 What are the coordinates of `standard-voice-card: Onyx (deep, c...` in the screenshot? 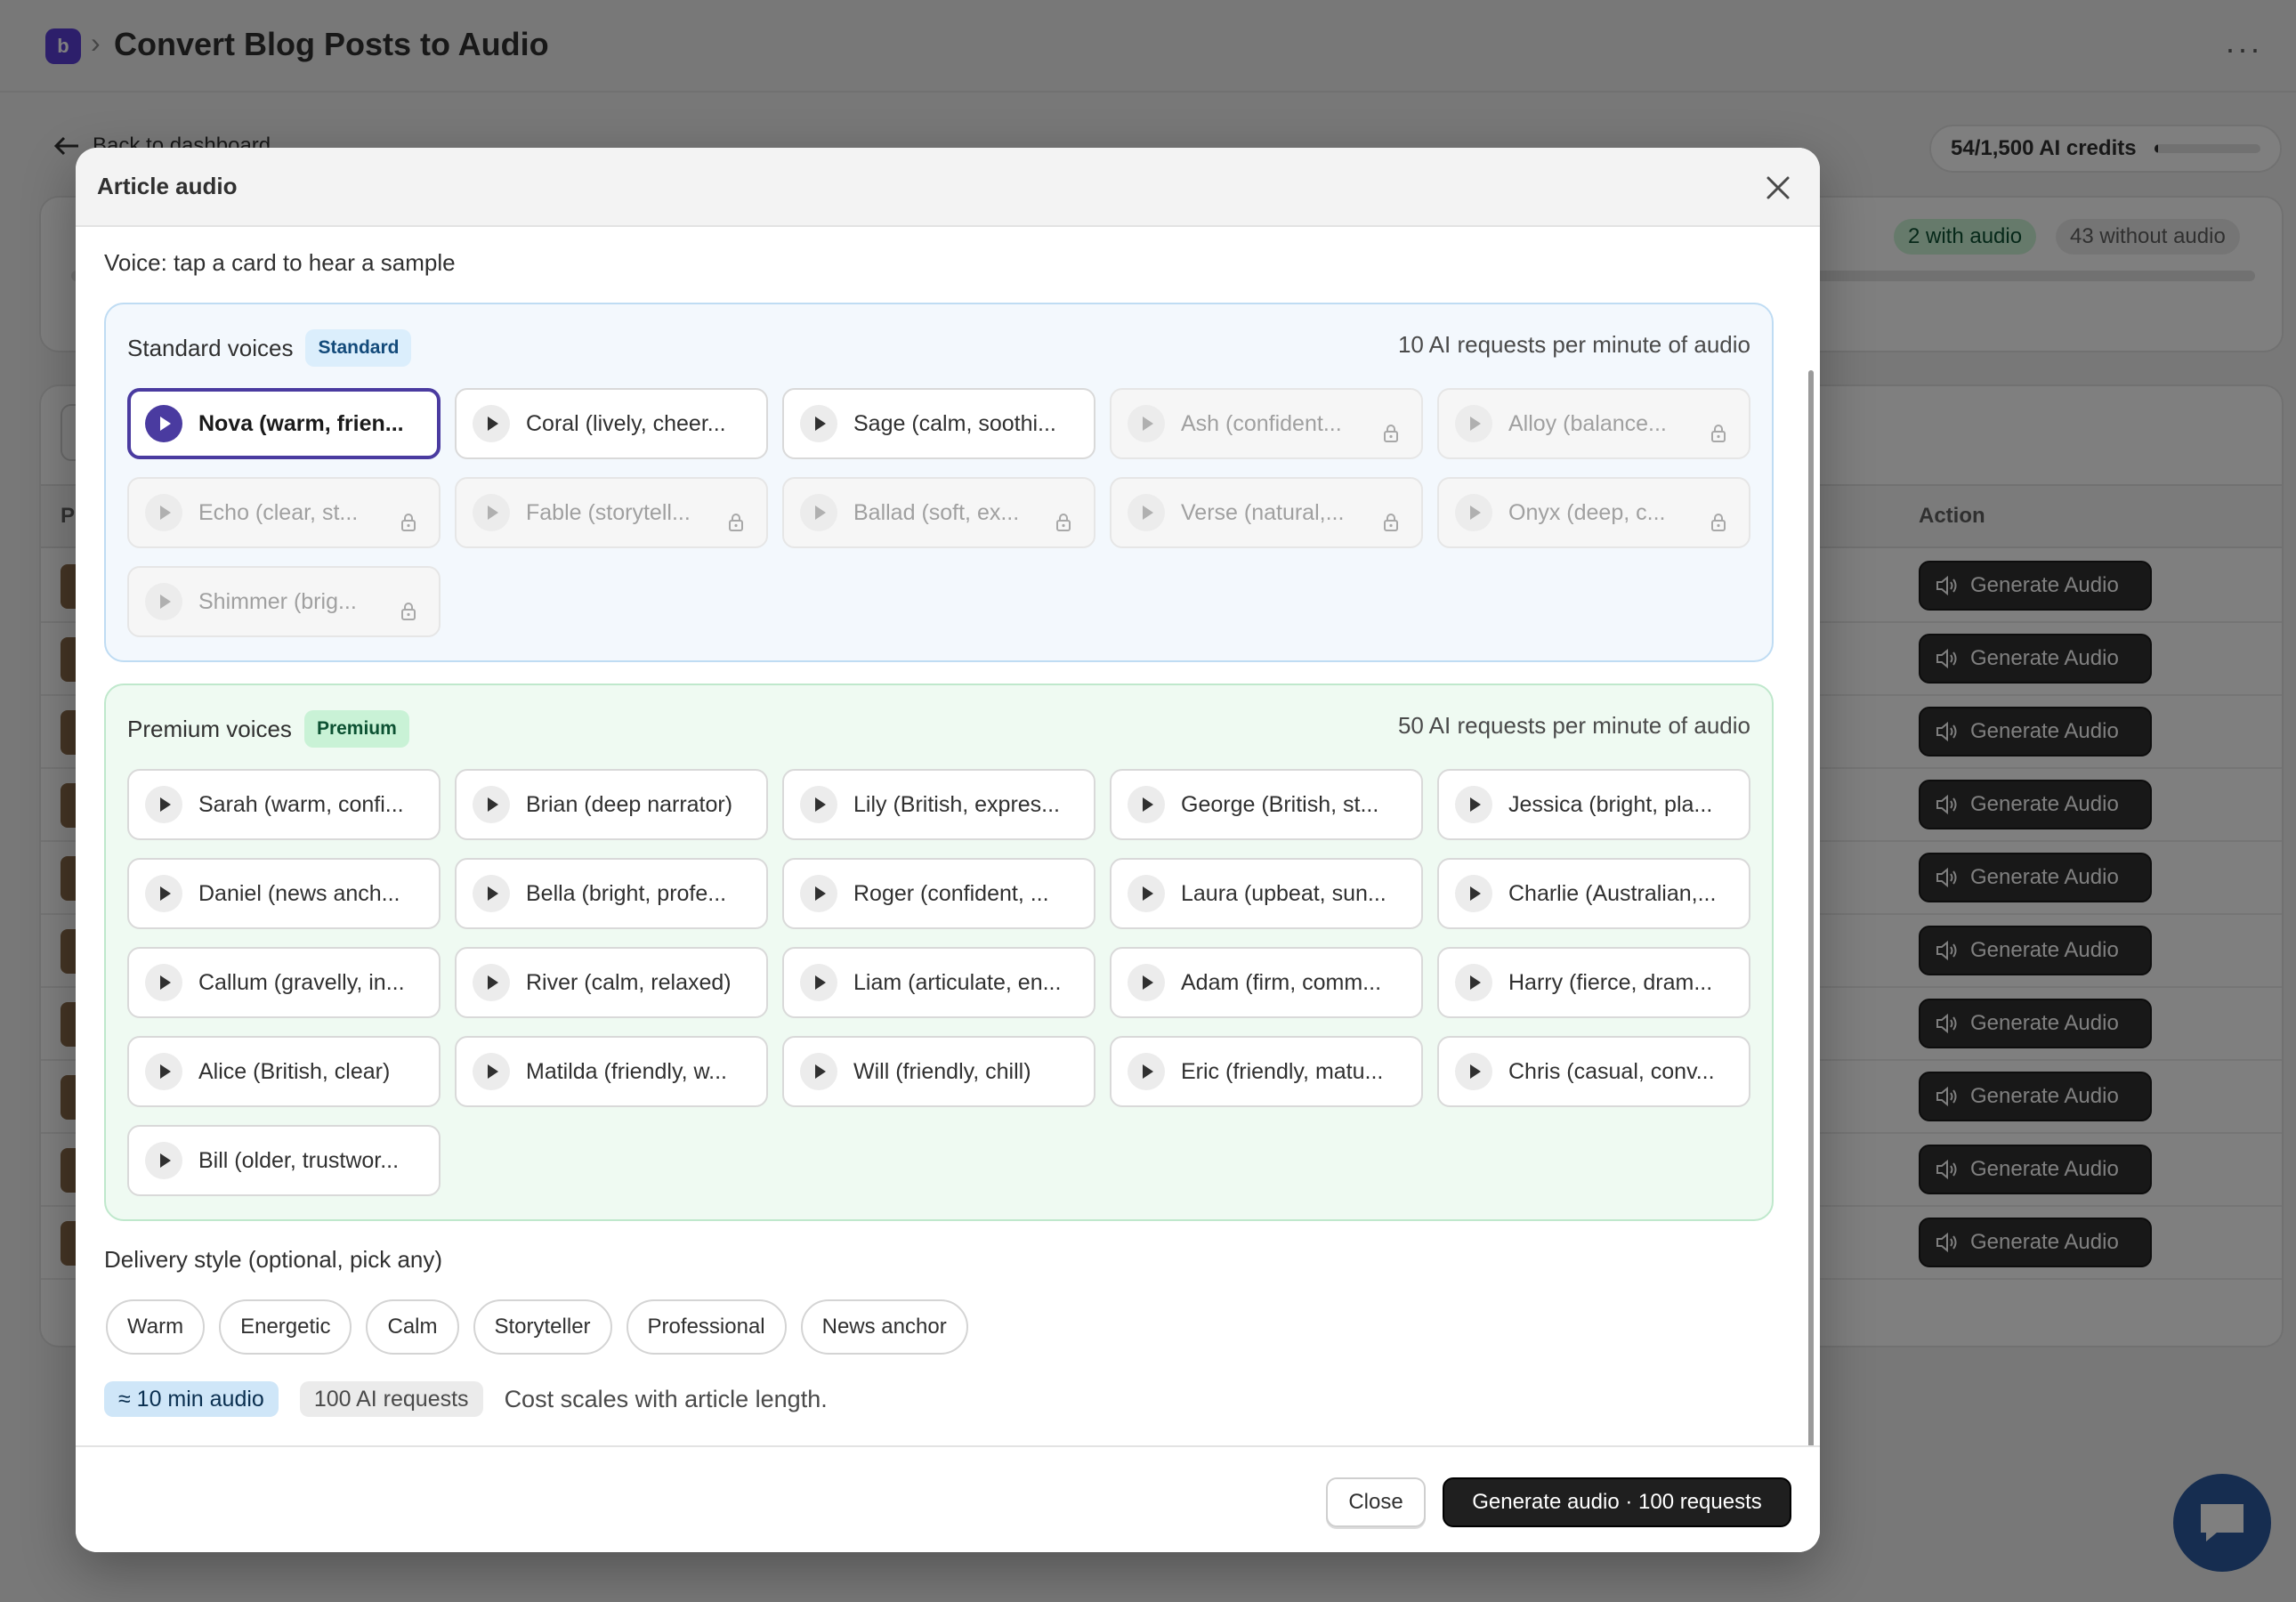 It's located at (1593, 512).